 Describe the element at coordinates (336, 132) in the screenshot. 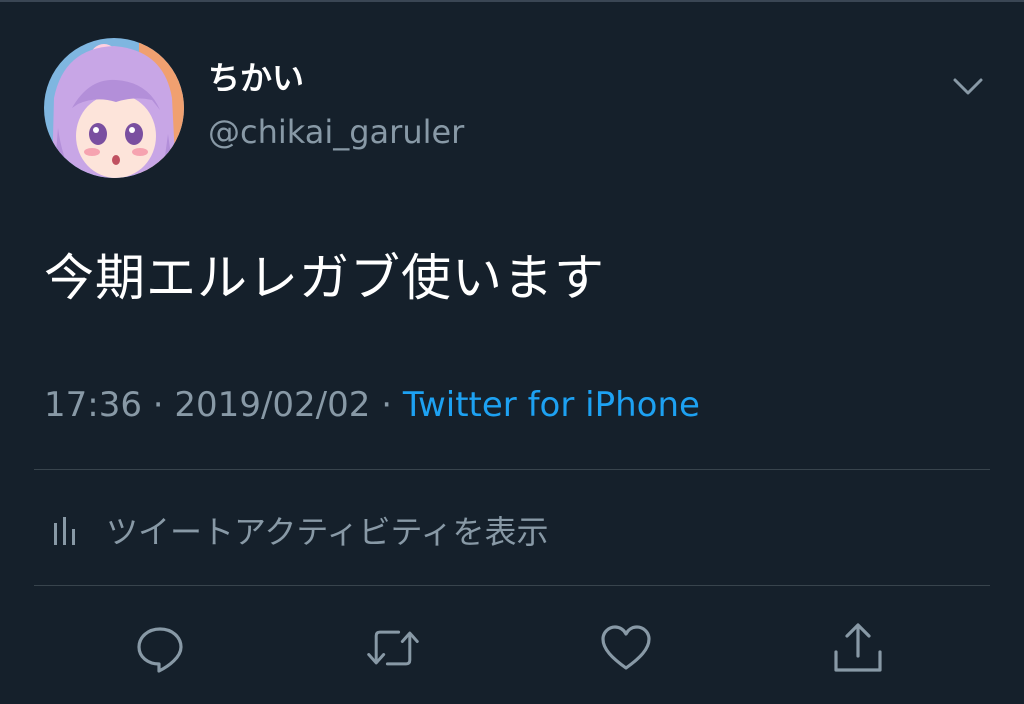

I see `user-handle: @chikai_garuler` at that location.